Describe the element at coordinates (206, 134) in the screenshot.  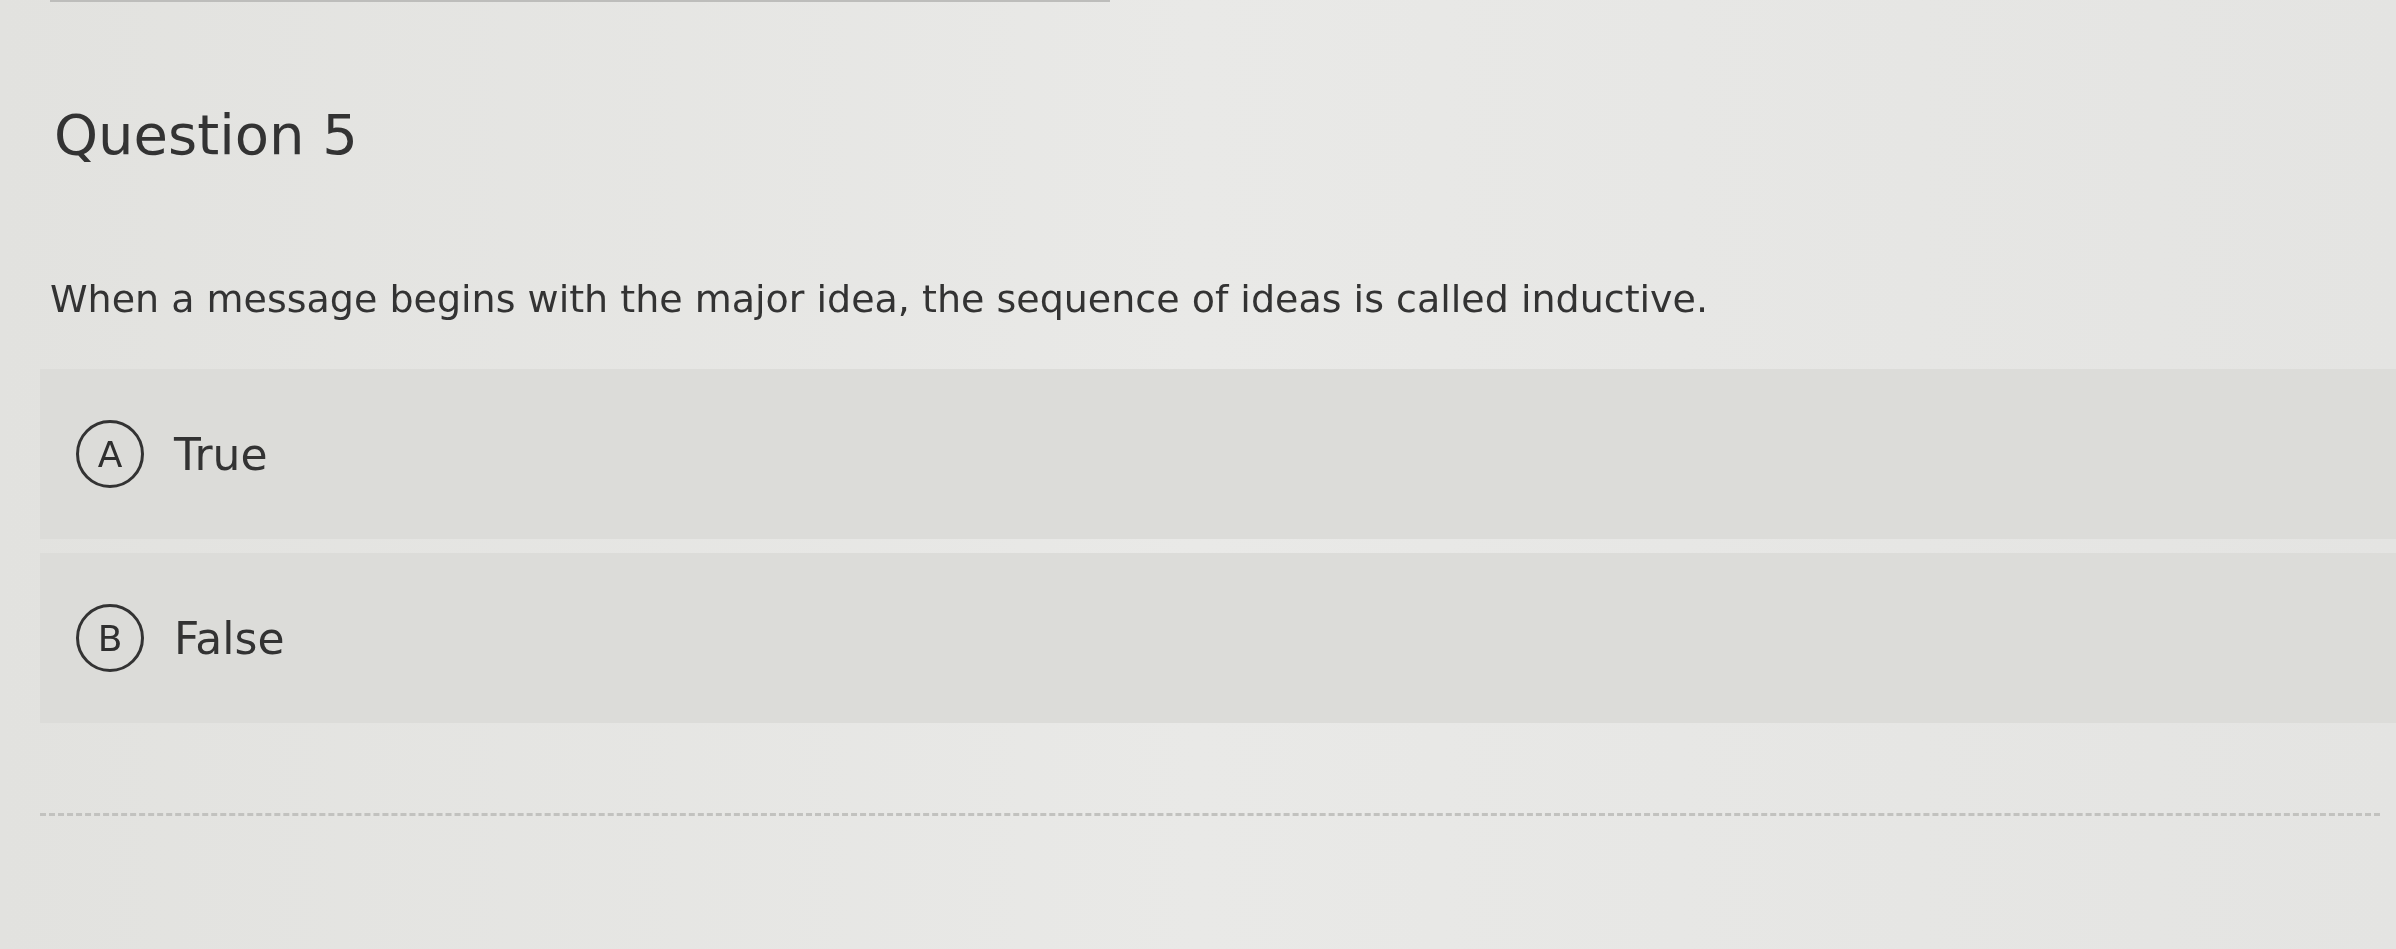
I see `question-title: Question 5` at that location.